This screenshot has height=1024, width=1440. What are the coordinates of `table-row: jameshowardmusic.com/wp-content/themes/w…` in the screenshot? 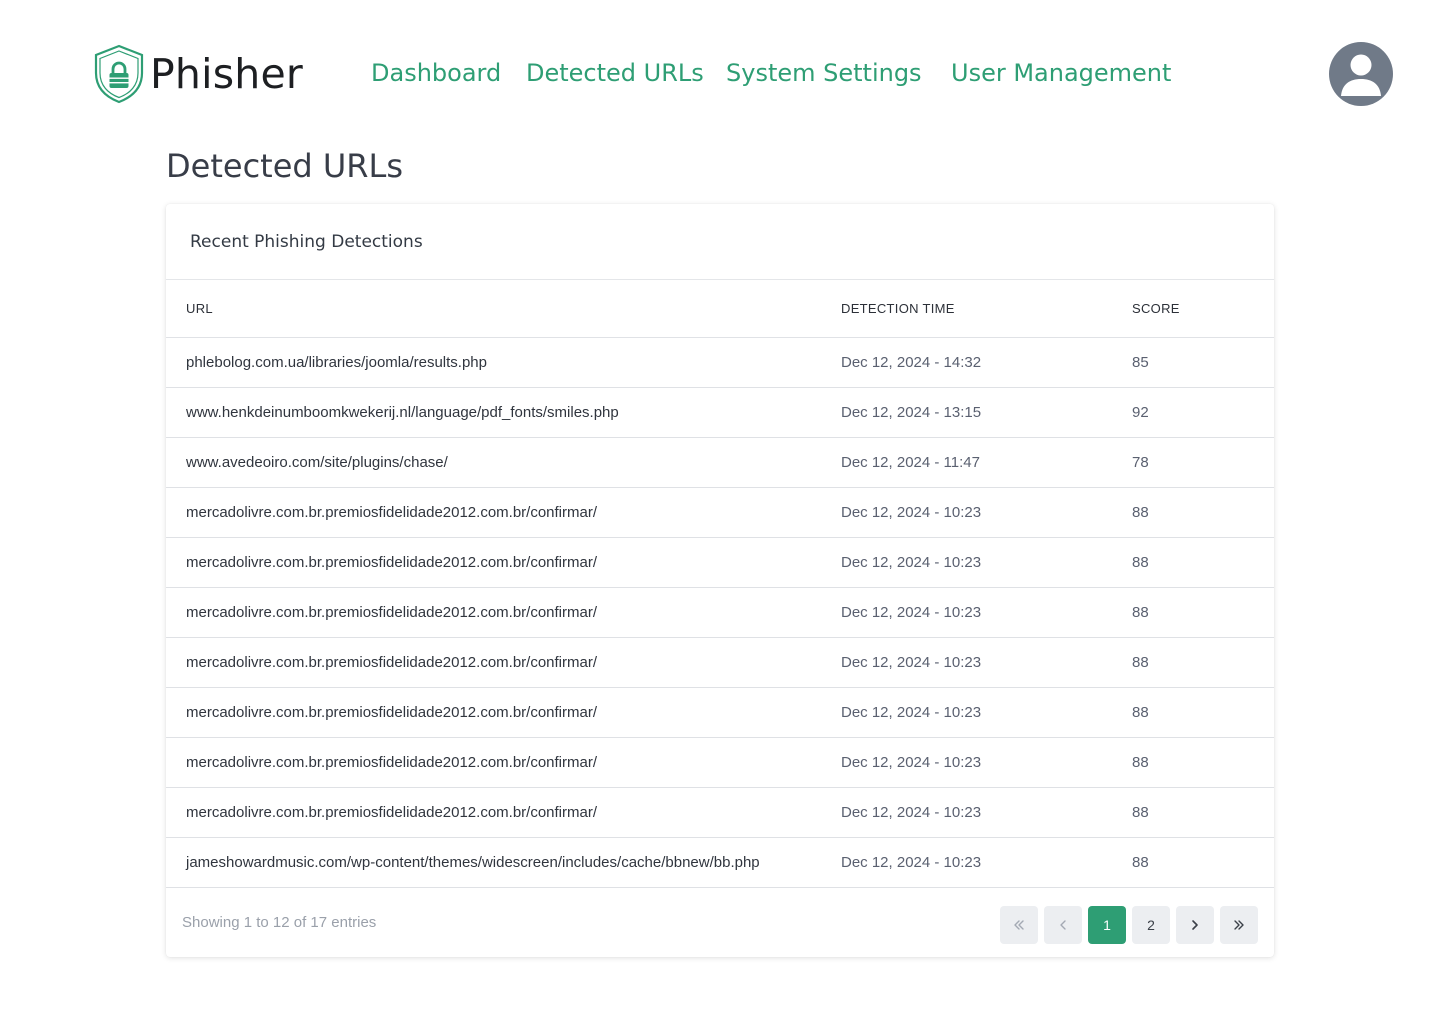 It's located at (720, 862).